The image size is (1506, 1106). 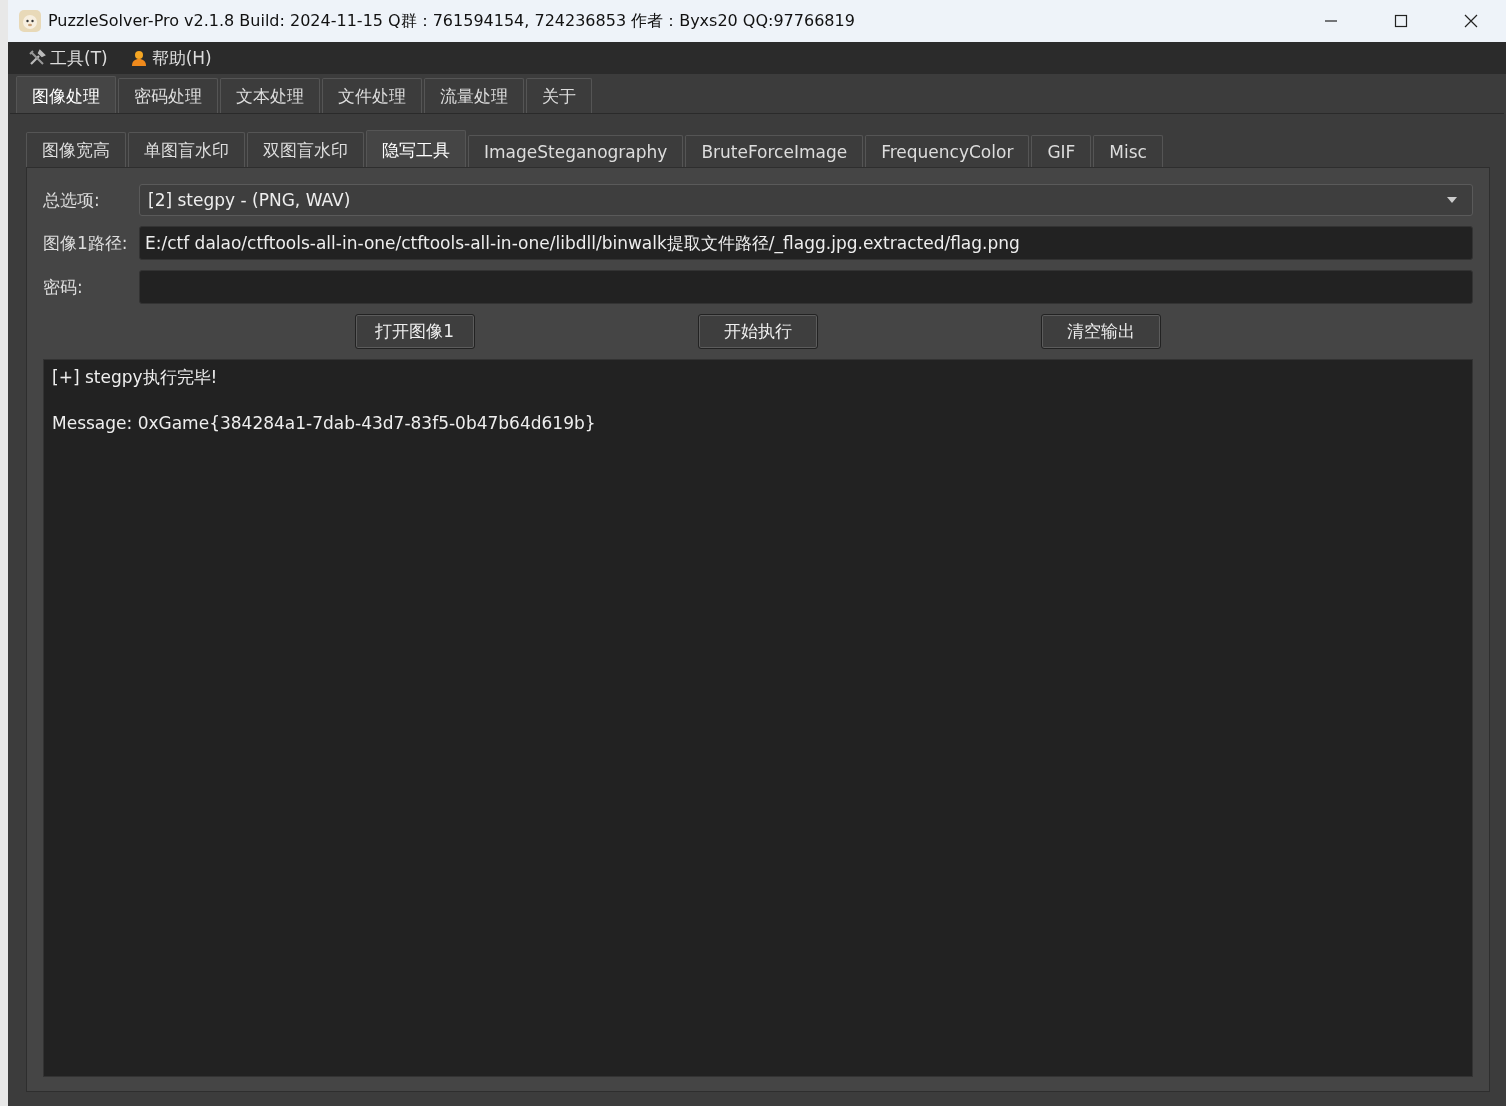 What do you see at coordinates (474, 95) in the screenshot?
I see `tab: 流量处理` at bounding box center [474, 95].